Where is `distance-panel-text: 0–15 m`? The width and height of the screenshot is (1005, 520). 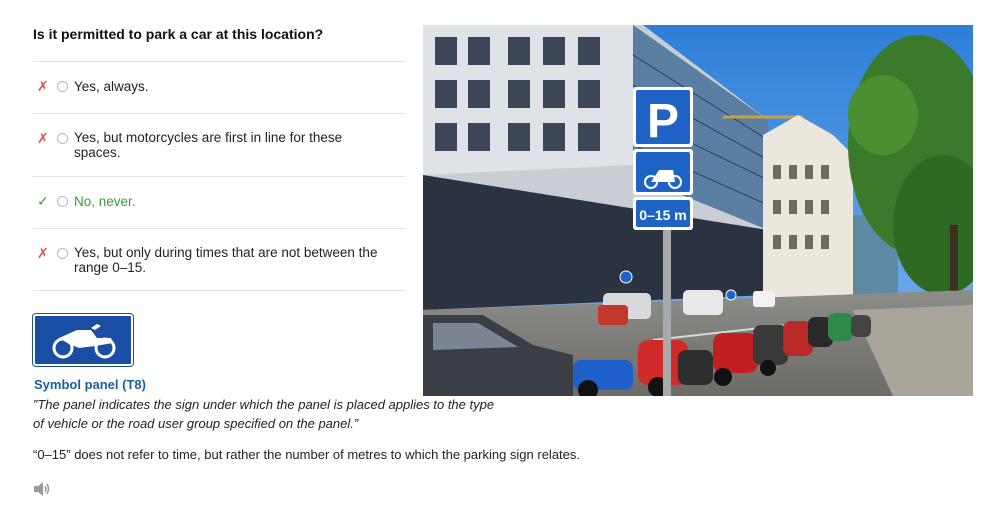 distance-panel-text: 0–15 m is located at coordinates (662, 215).